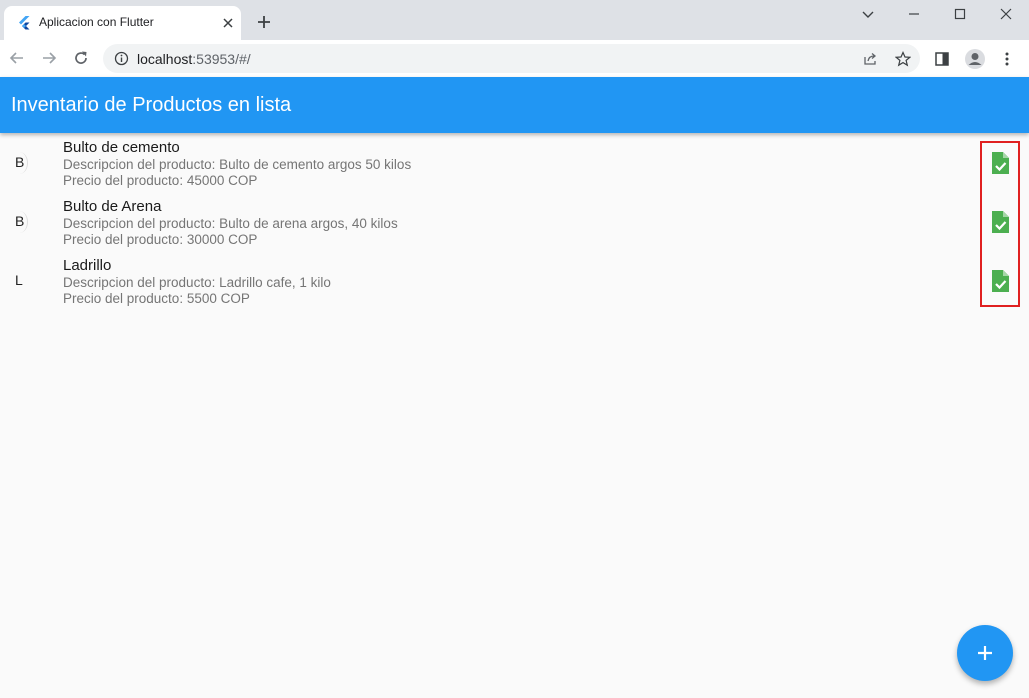 The image size is (1029, 698). Describe the element at coordinates (81, 58) in the screenshot. I see `reload-icon` at that location.